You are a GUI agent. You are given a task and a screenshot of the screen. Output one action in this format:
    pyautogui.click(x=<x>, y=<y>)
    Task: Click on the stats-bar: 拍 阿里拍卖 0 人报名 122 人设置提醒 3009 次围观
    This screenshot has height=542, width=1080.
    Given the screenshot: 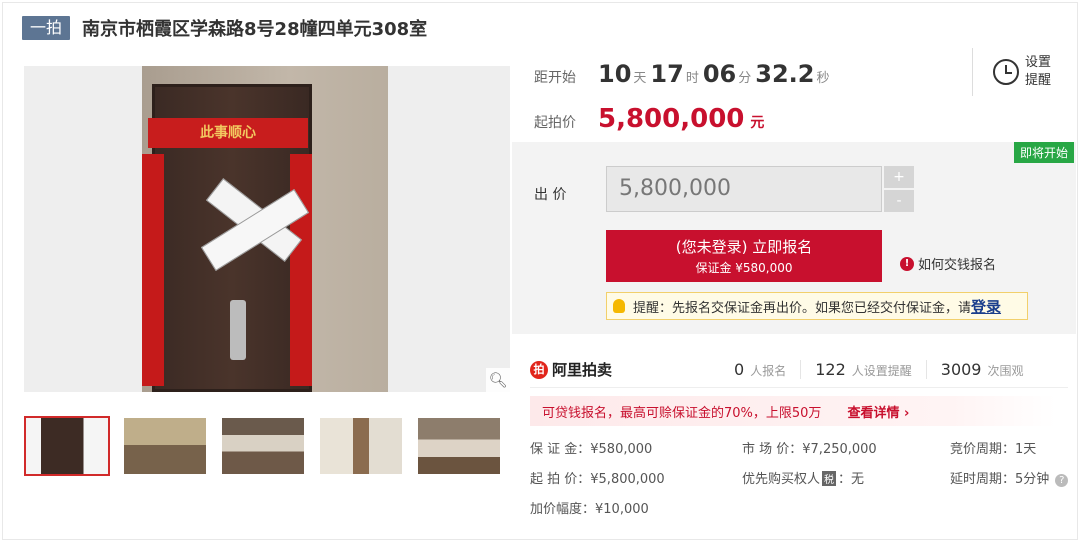 What is the action you would take?
    pyautogui.click(x=799, y=370)
    